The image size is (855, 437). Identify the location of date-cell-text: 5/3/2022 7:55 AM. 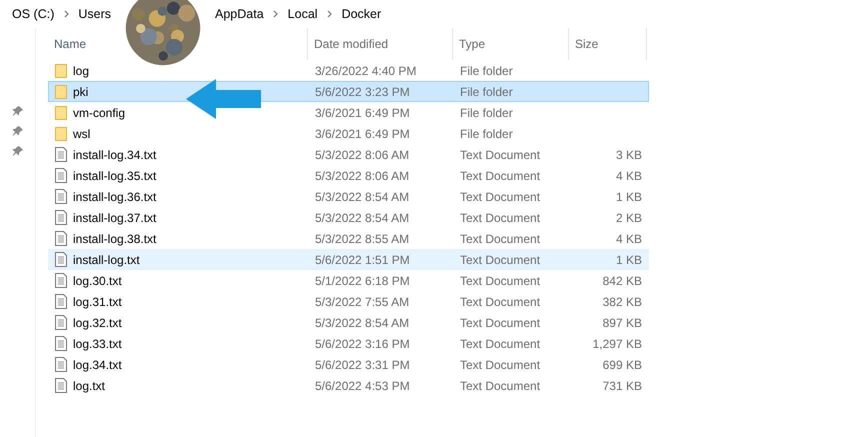
(362, 302).